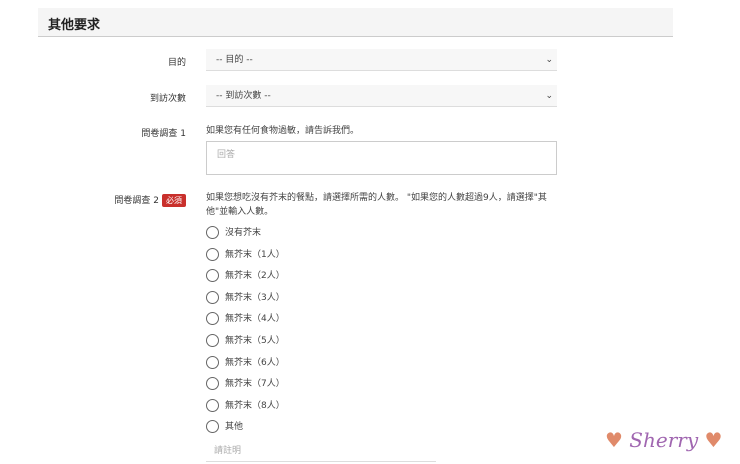 Image resolution: width=740 pixels, height=464 pixels. What do you see at coordinates (74, 25) in the screenshot?
I see `section-title: 其他要求` at bounding box center [74, 25].